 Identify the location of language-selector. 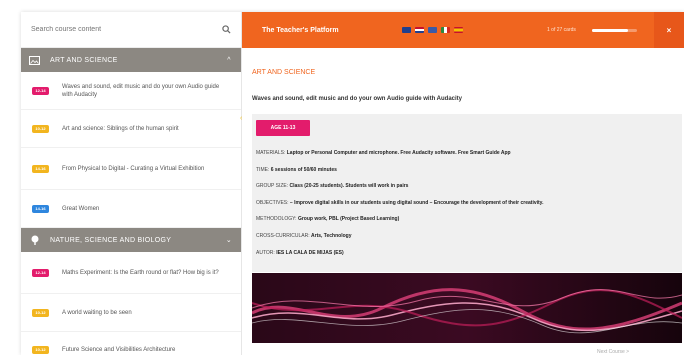
(432, 30).